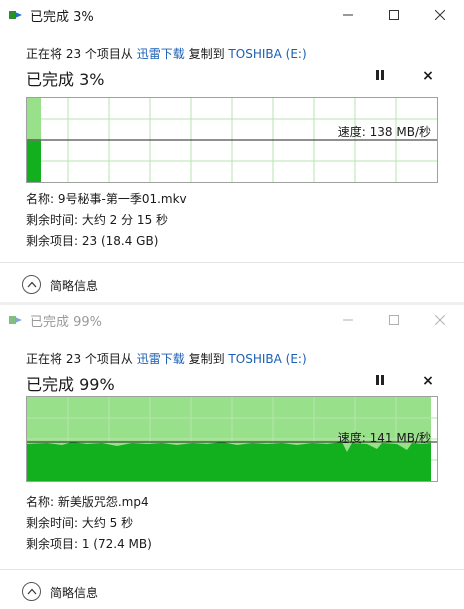 The height and width of the screenshot is (609, 464). I want to click on title-bar: 已完成 3%, so click(232, 15).